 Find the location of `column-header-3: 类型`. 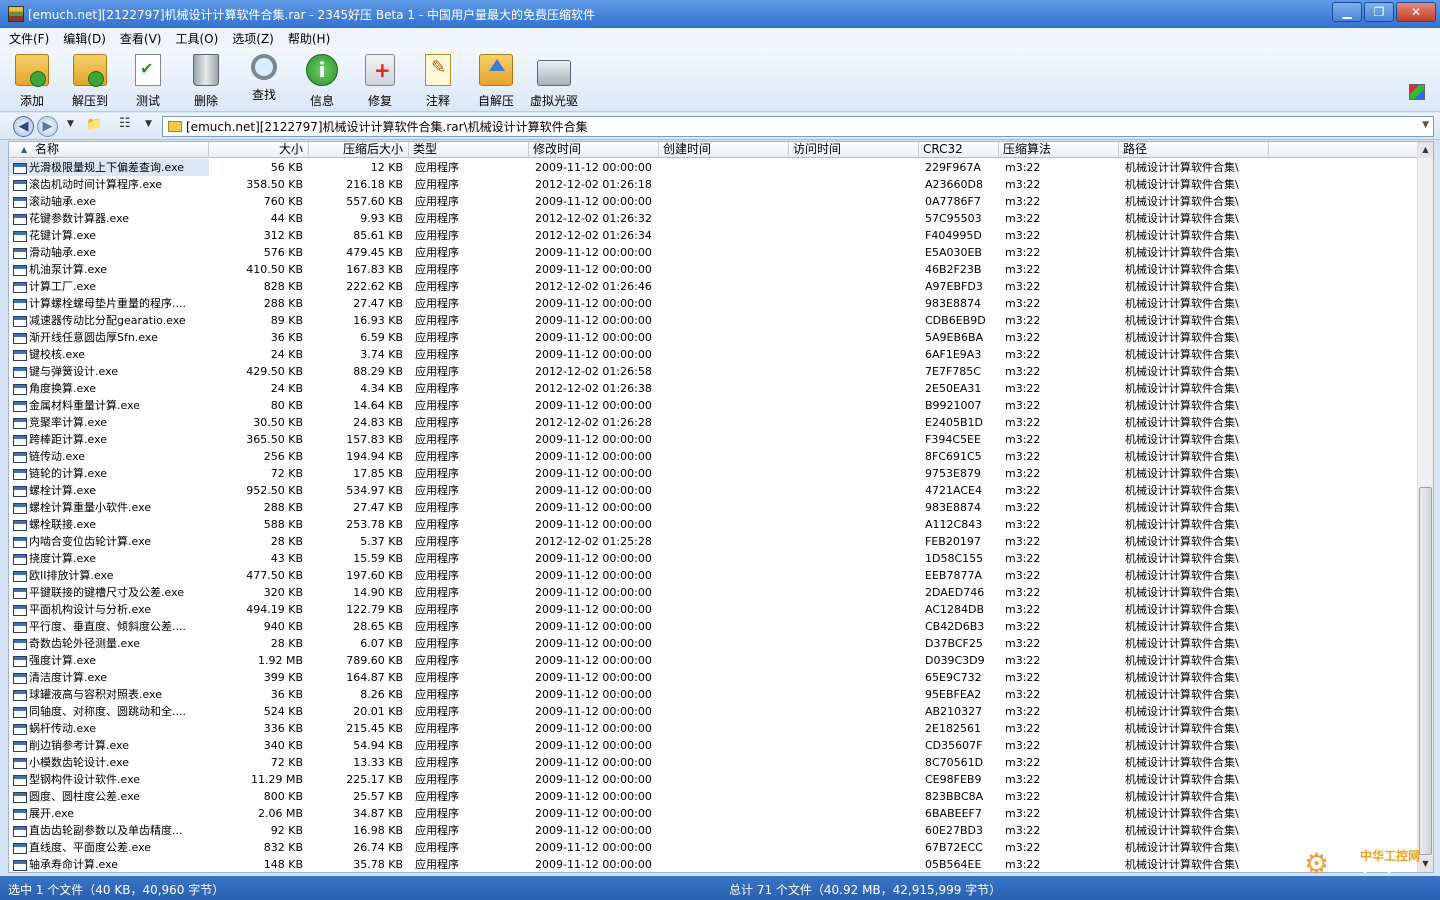

column-header-3: 类型 is located at coordinates (469, 150).